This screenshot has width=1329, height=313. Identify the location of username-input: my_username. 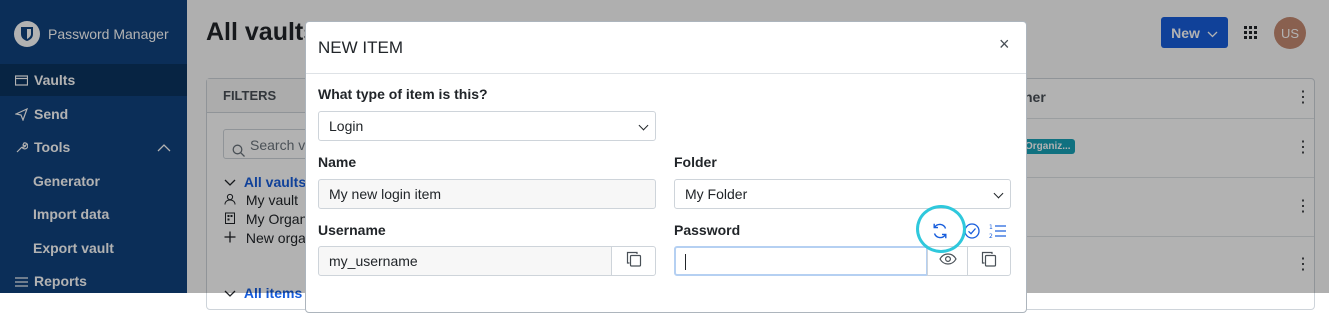
(465, 261).